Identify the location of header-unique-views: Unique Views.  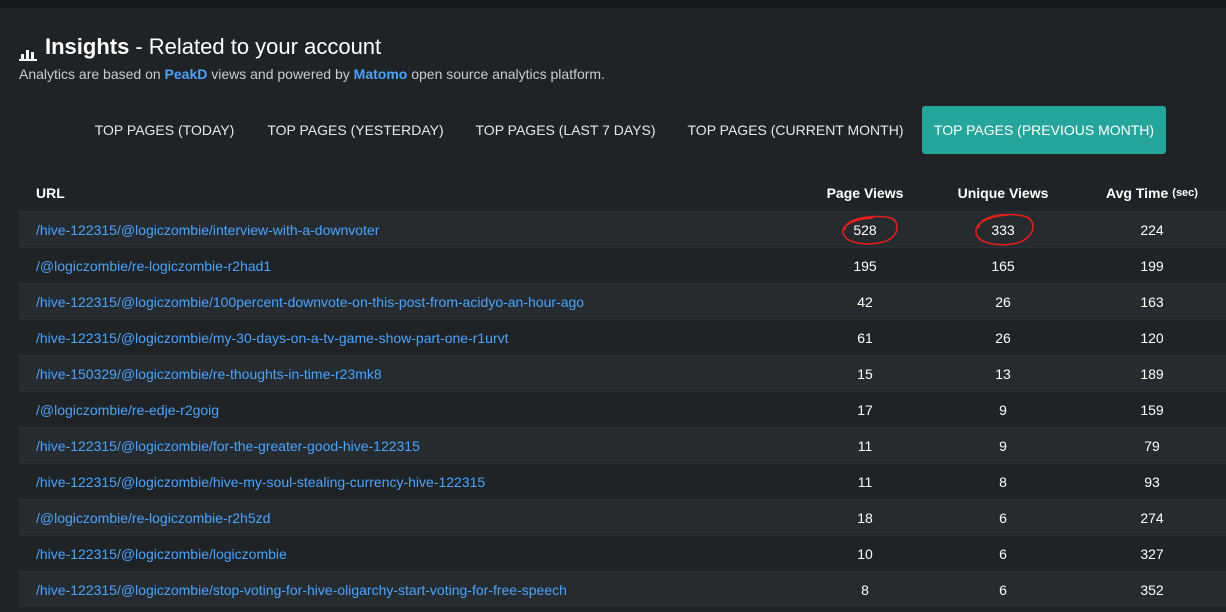
(1003, 193).